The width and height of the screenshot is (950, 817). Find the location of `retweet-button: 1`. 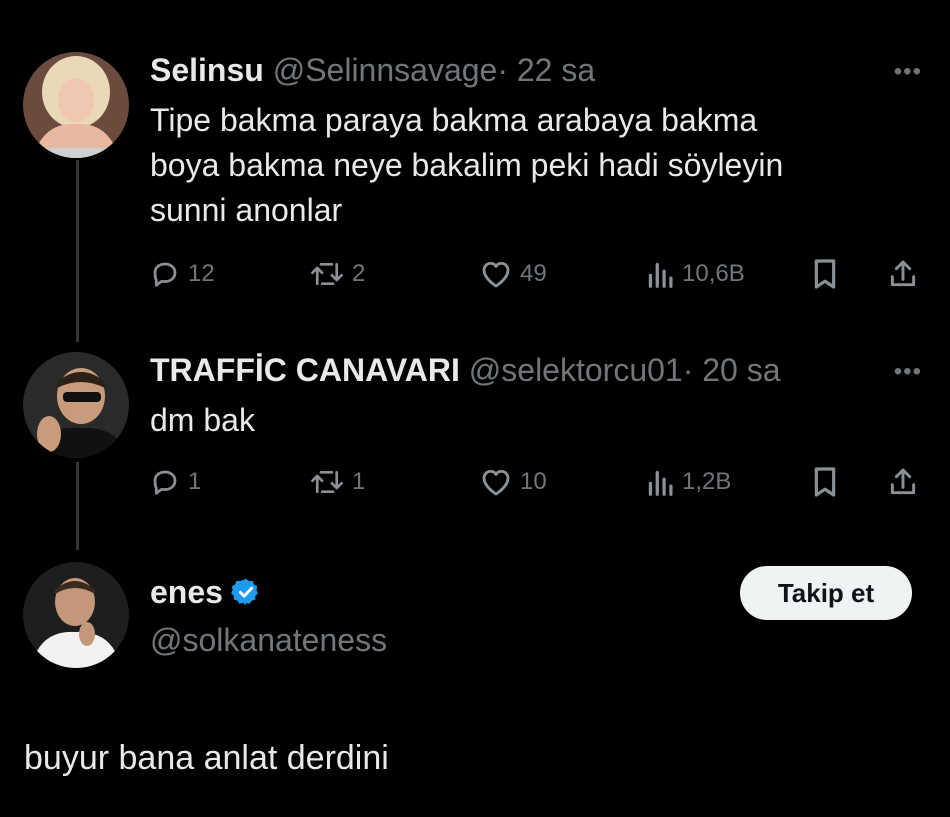

retweet-button: 1 is located at coordinates (337, 482).